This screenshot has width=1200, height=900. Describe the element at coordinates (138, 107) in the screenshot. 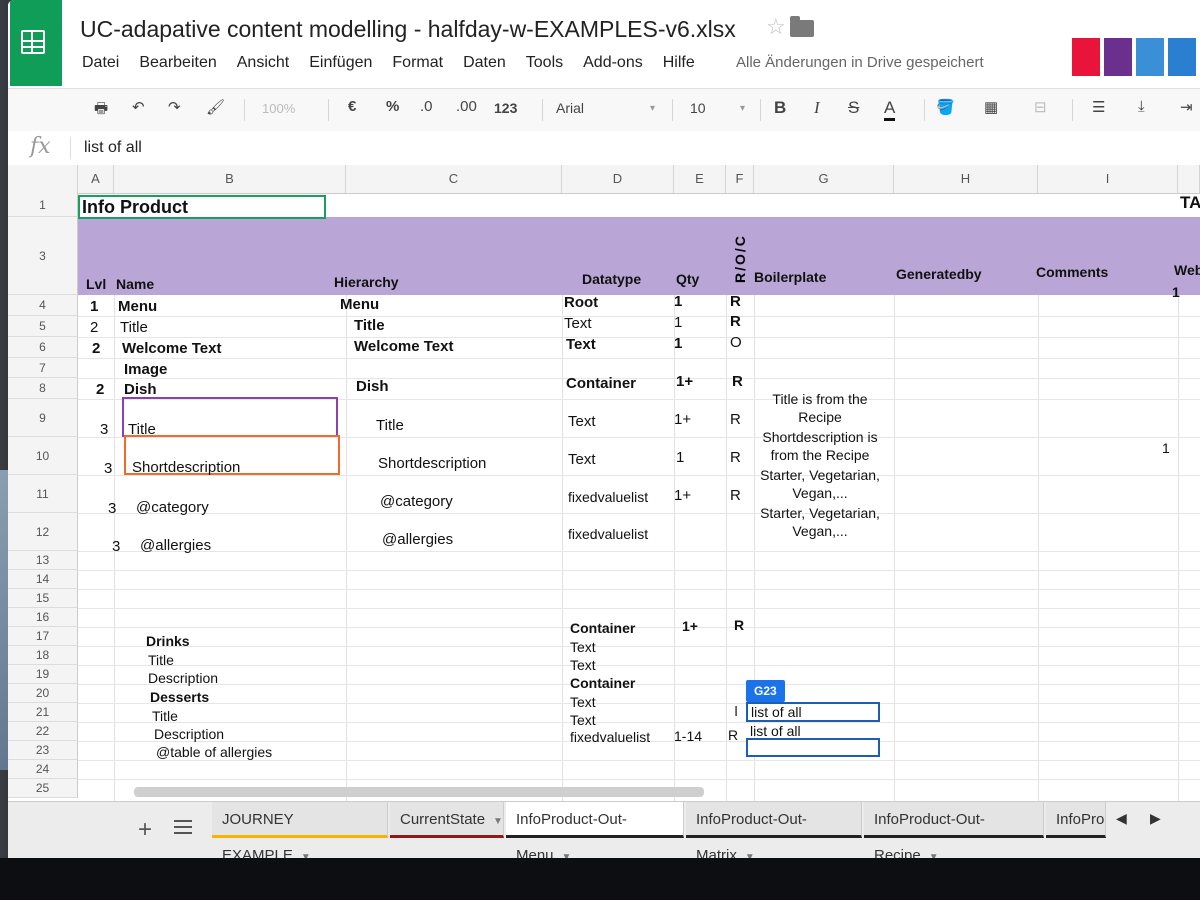

I see `undo-icon: ↶` at that location.